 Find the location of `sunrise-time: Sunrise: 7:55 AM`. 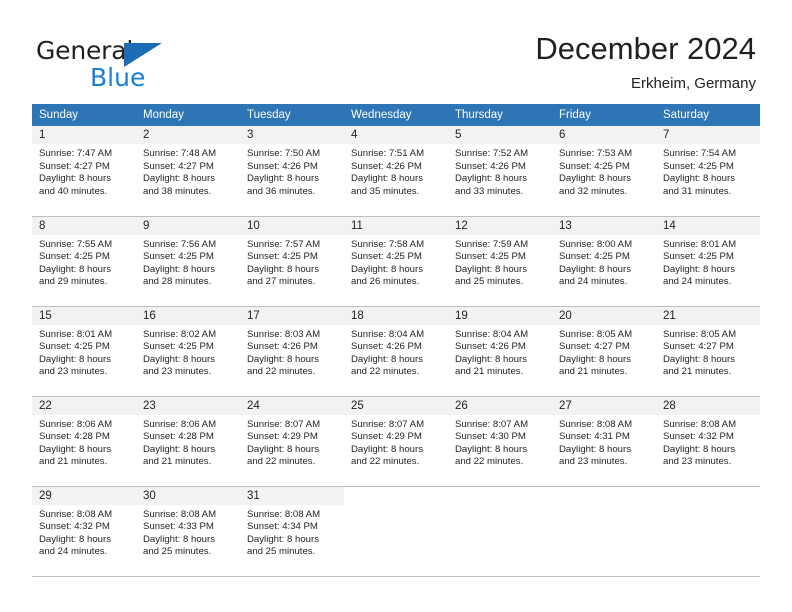

sunrise-time: Sunrise: 7:55 AM is located at coordinates (76, 244).